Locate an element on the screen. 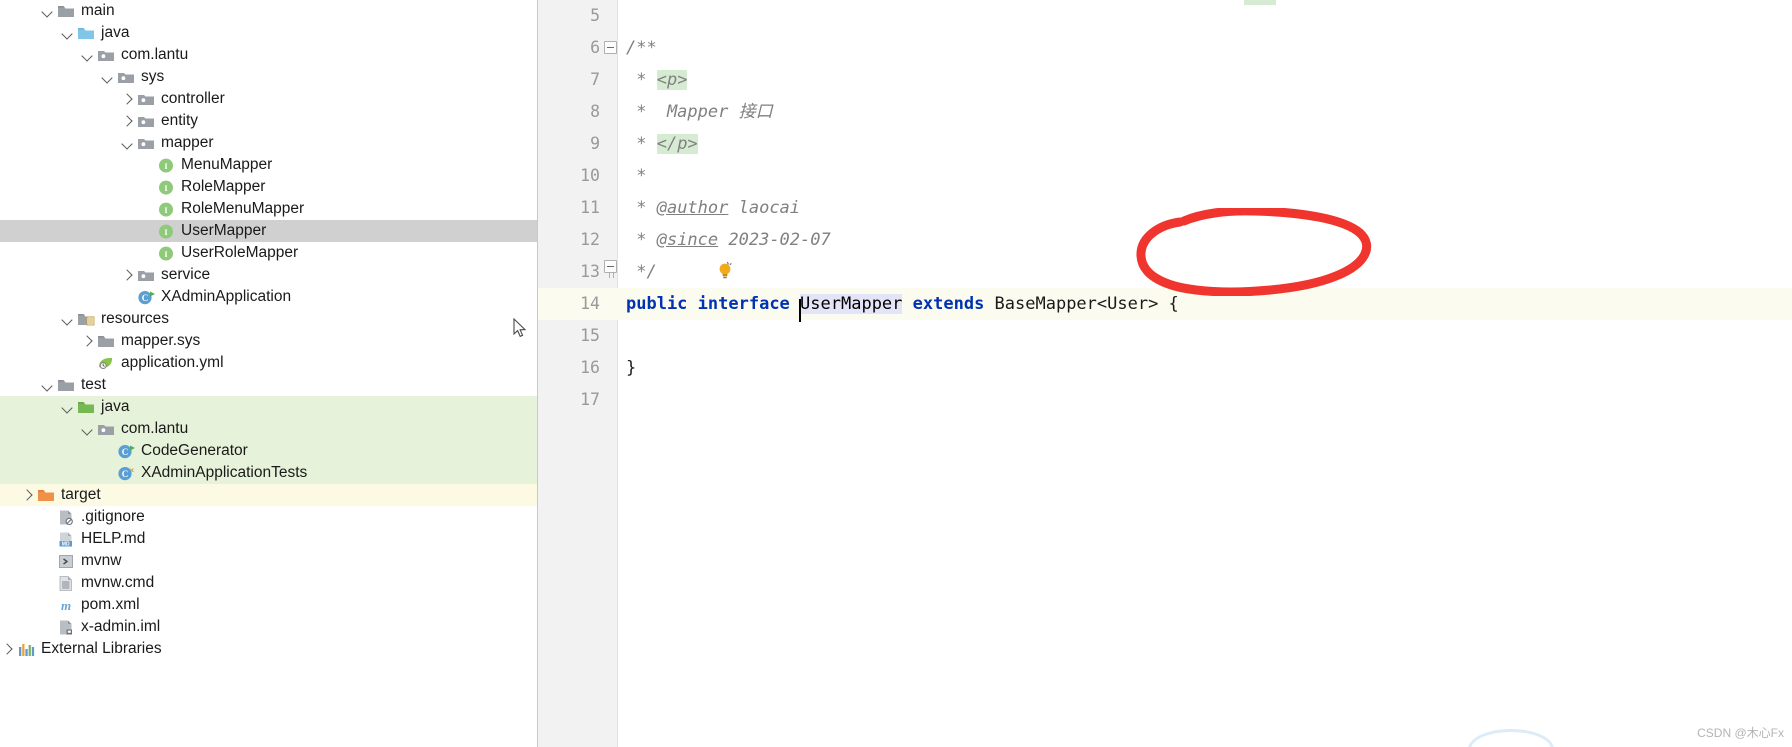 This screenshot has height=747, width=1792. code-token: extends is located at coordinates (948, 304).